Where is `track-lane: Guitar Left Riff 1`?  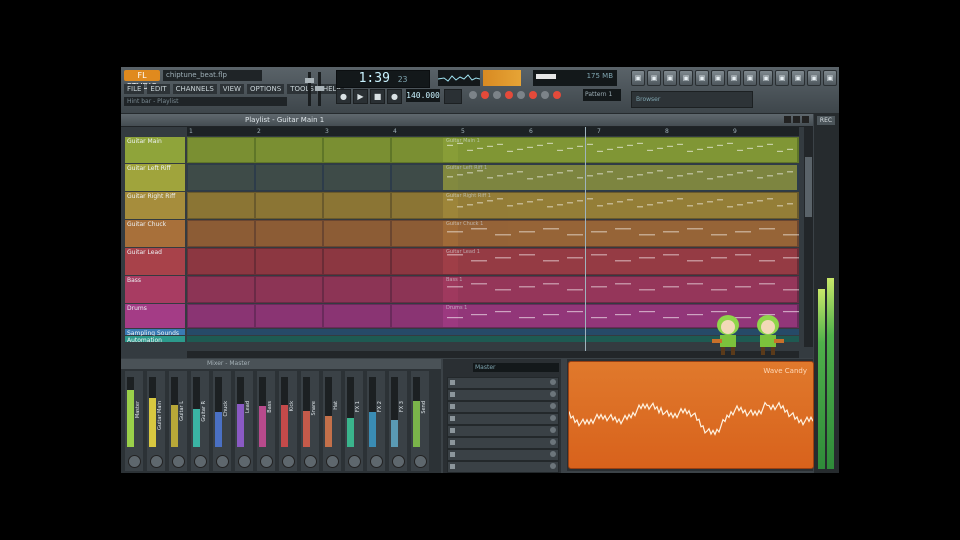
track-lane: Guitar Left Riff 1 is located at coordinates (493, 177).